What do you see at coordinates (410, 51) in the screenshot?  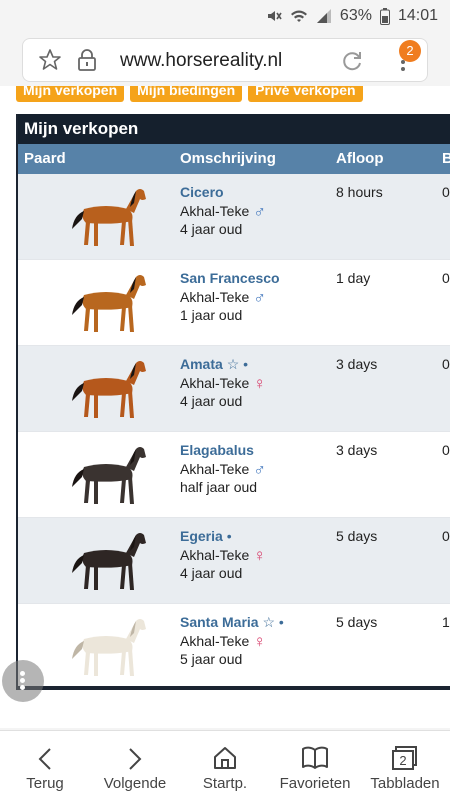 I see `notification-badge: 2` at bounding box center [410, 51].